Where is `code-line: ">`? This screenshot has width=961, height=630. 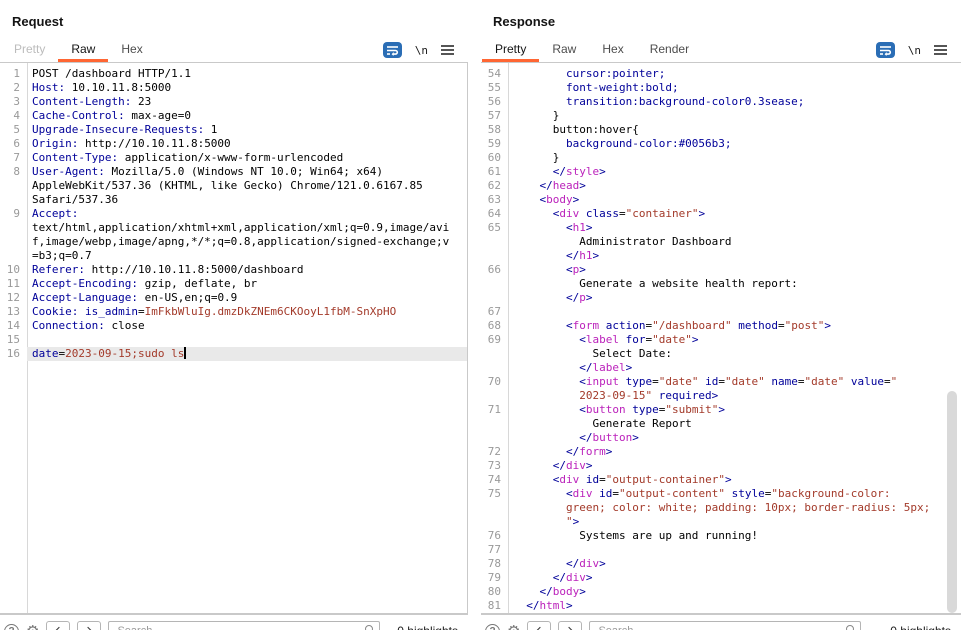
code-line: "> is located at coordinates (721, 522).